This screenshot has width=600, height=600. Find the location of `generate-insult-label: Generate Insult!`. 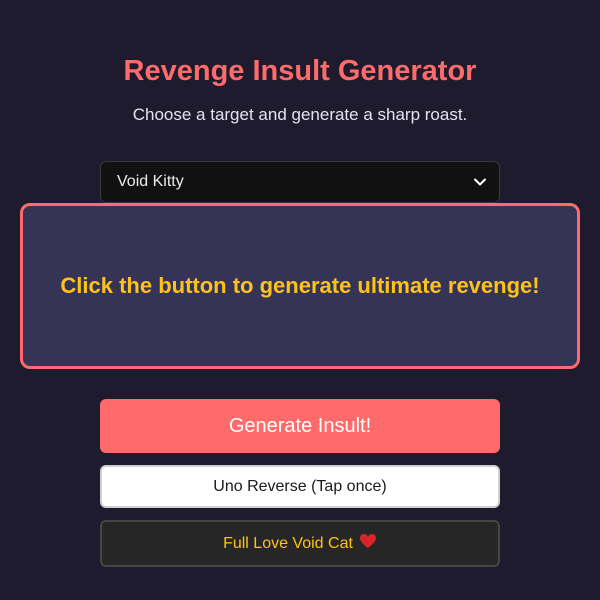

generate-insult-label: Generate Insult! is located at coordinates (300, 425).